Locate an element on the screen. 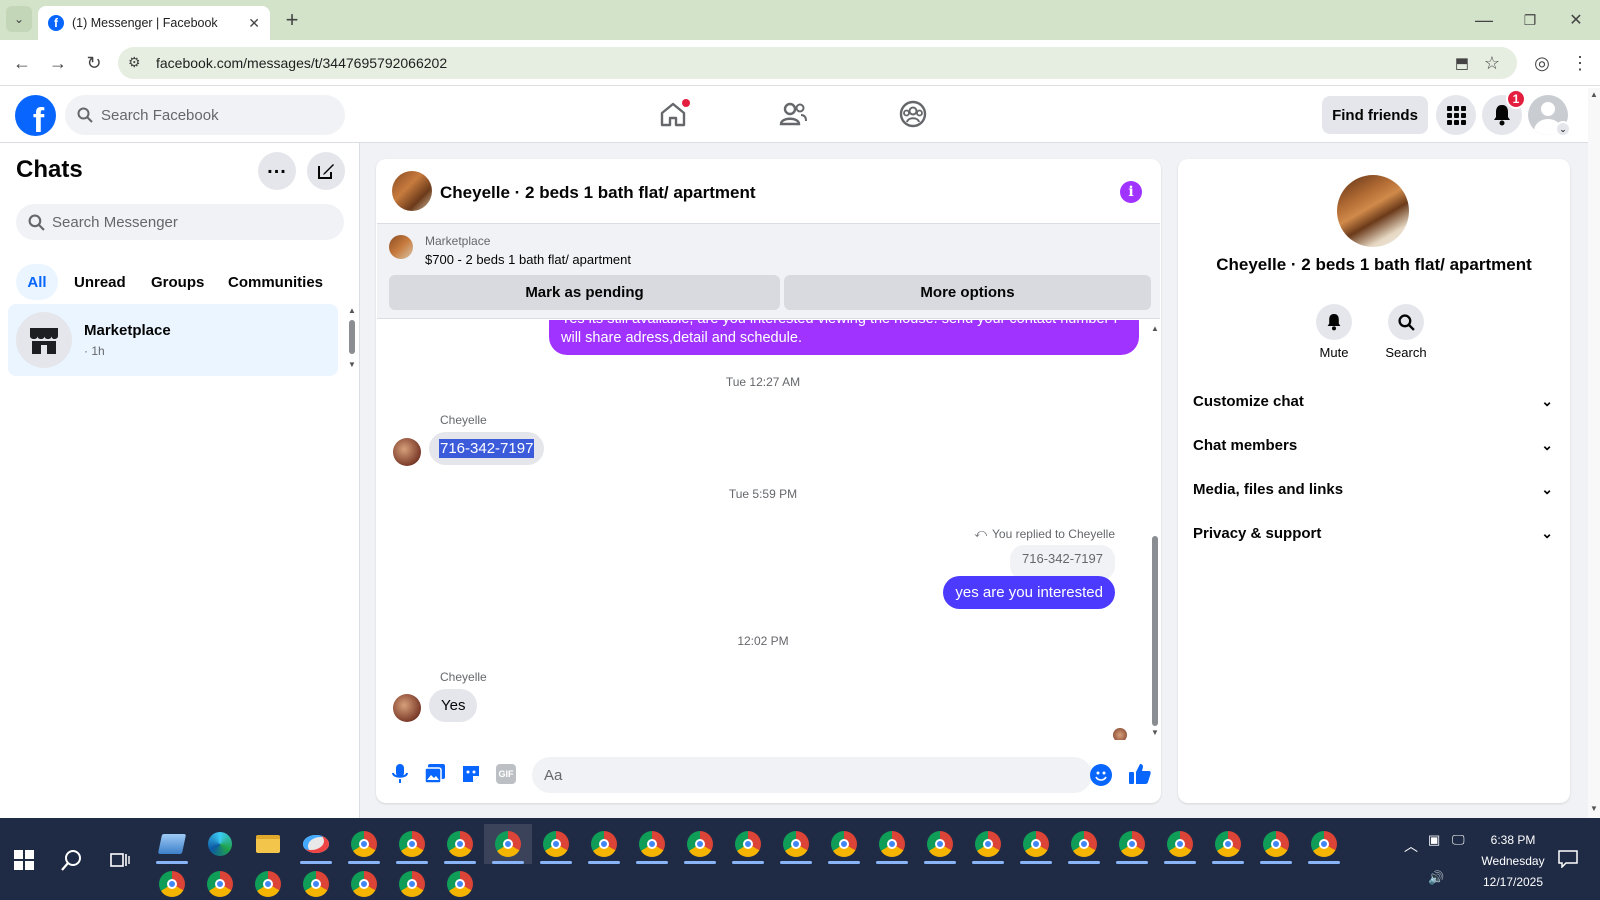  forward-icon: → is located at coordinates (58, 63).